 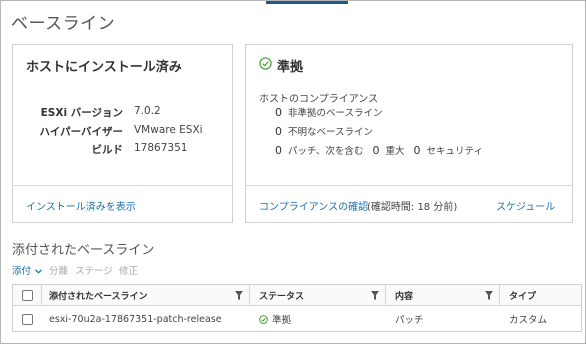 I want to click on attach-label: 添付, so click(x=22, y=271).